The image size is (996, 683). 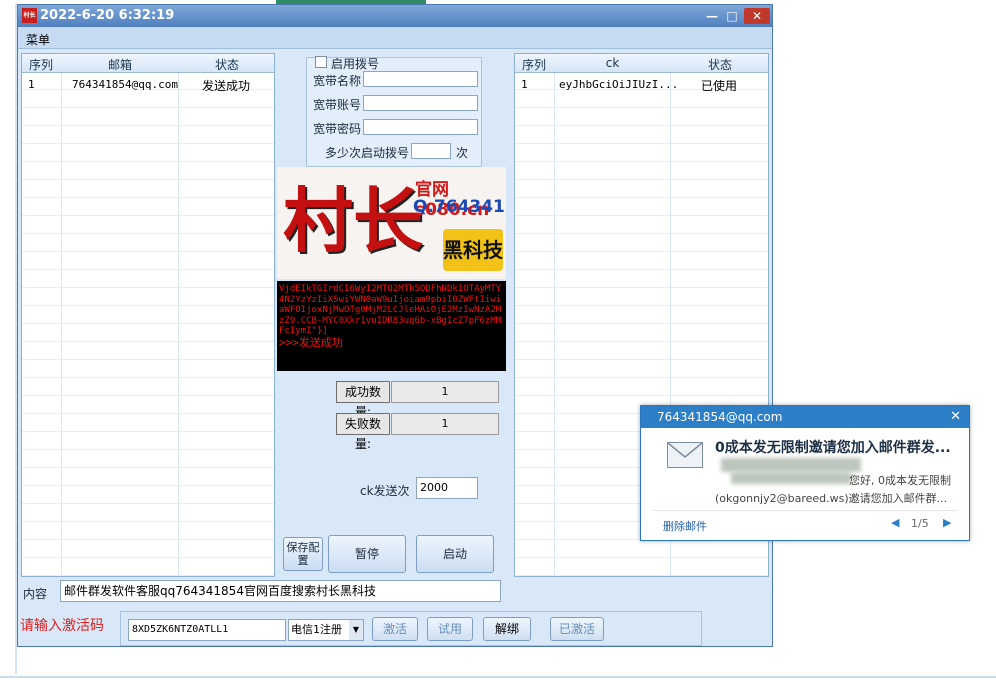 What do you see at coordinates (337, 105) in the screenshot?
I see `broadband-account-label: 宽带账号` at bounding box center [337, 105].